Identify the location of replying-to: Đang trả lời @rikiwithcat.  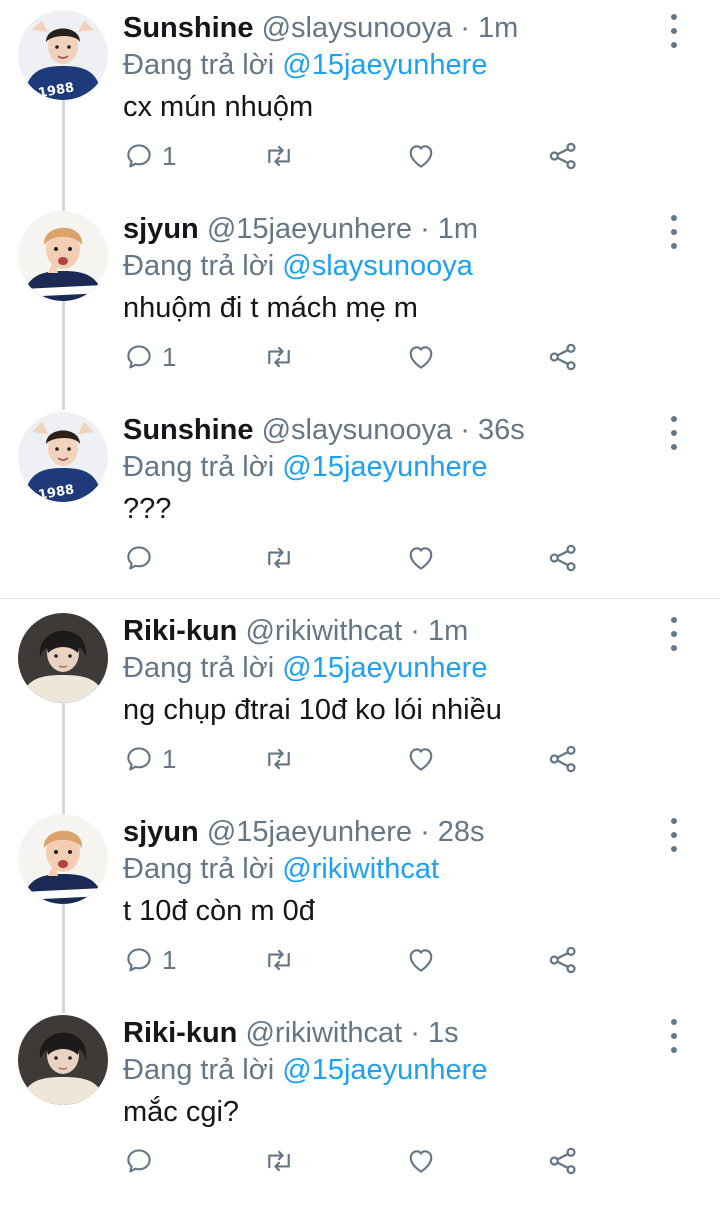
(281, 869).